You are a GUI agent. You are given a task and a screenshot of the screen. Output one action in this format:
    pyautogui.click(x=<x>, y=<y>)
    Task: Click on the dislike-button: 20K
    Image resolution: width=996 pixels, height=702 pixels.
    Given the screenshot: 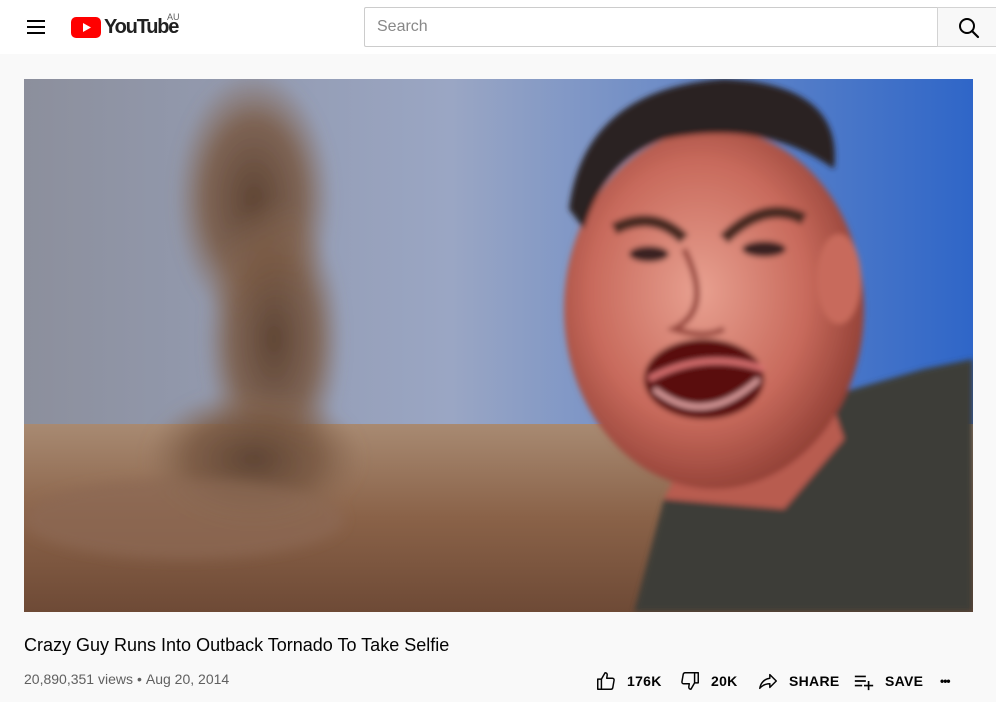 What is the action you would take?
    pyautogui.click(x=708, y=681)
    